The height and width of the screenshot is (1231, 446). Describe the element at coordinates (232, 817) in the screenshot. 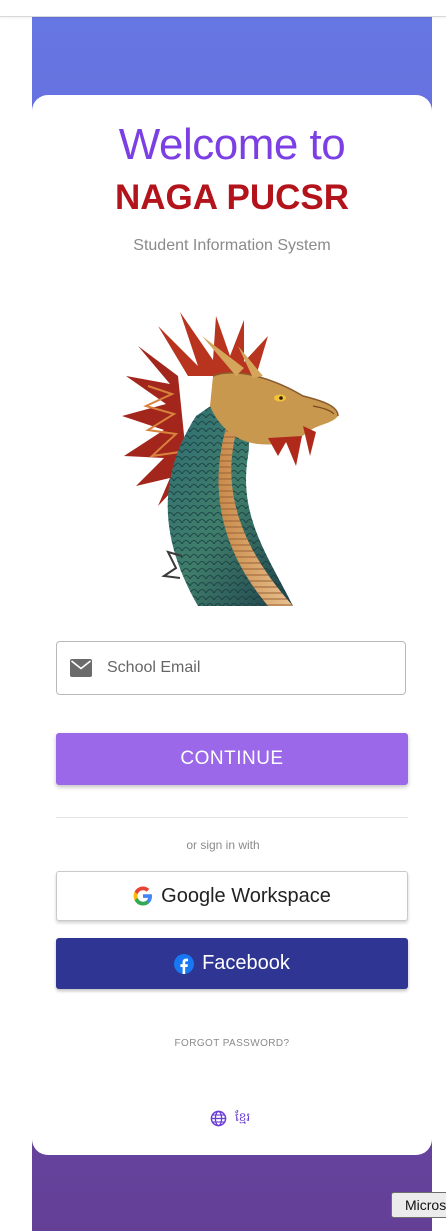

I see `divider-line` at that location.